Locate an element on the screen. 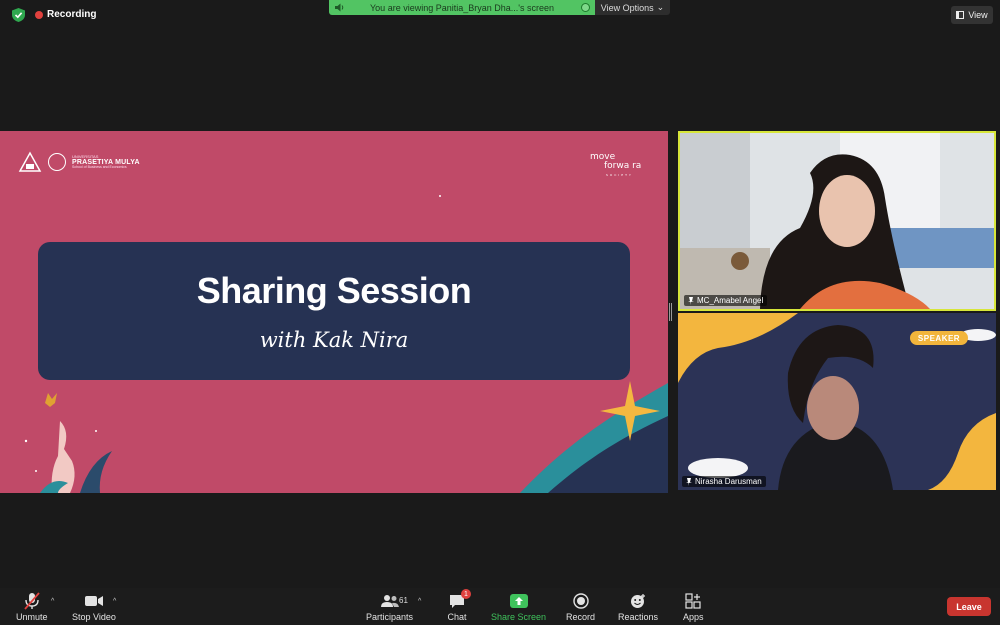 The image size is (1000, 625). brand-line-2: forwa ra is located at coordinates (623, 166).